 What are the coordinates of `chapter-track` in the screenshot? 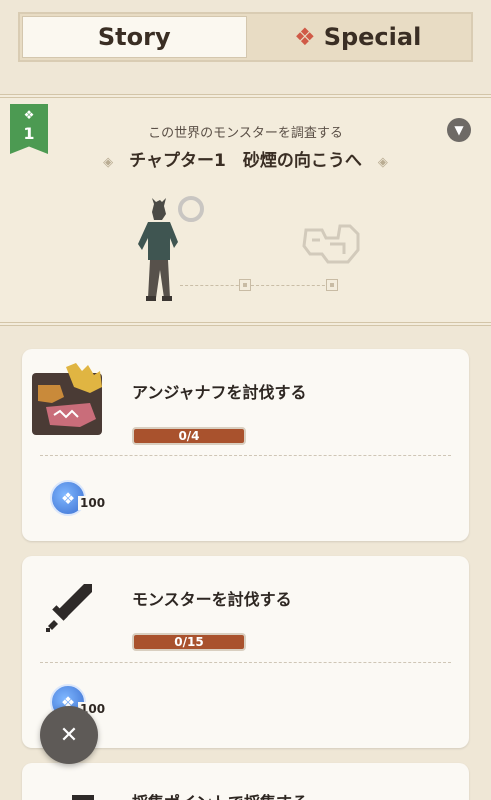 It's located at (255, 285).